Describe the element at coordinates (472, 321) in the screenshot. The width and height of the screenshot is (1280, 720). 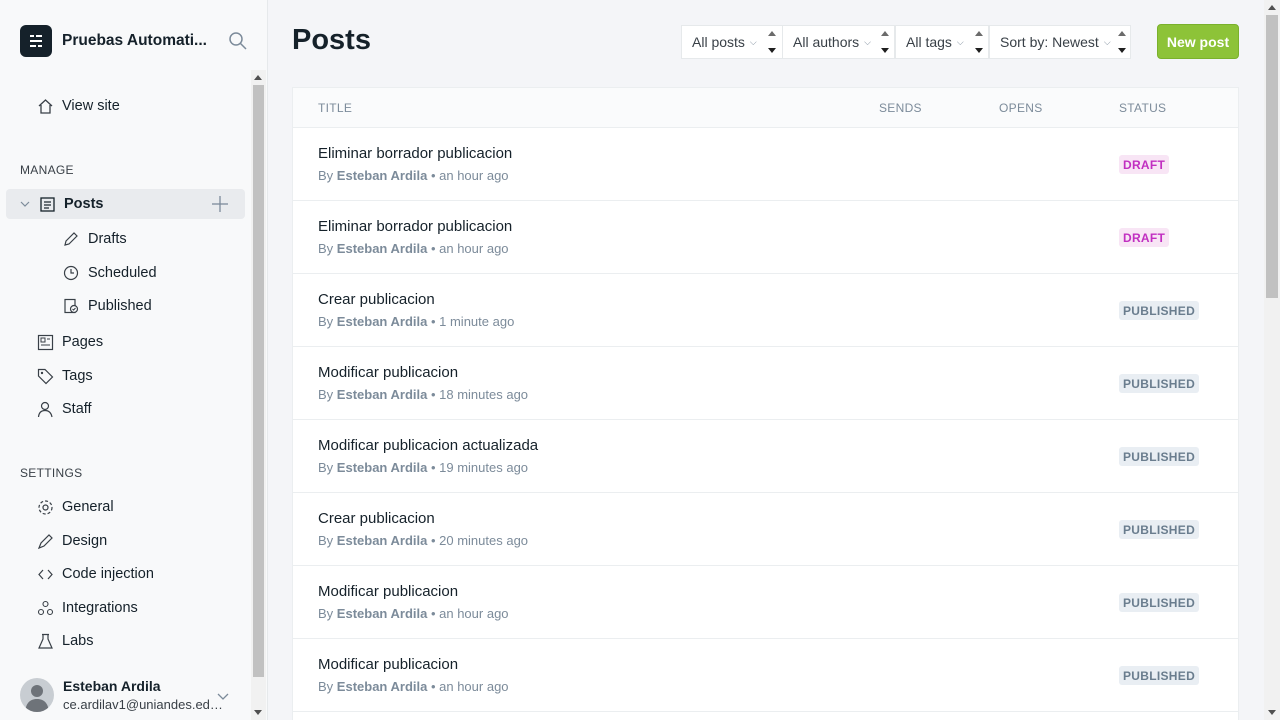
I see `post-time: • 1 minute ago` at that location.